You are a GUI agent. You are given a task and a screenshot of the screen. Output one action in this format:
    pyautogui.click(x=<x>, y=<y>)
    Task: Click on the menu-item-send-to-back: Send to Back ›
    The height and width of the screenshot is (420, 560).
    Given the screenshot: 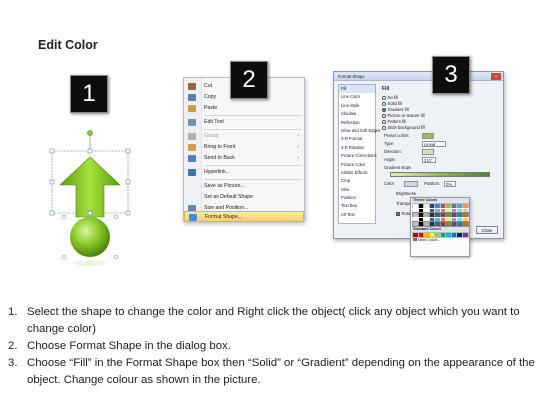 What is the action you would take?
    pyautogui.click(x=244, y=158)
    